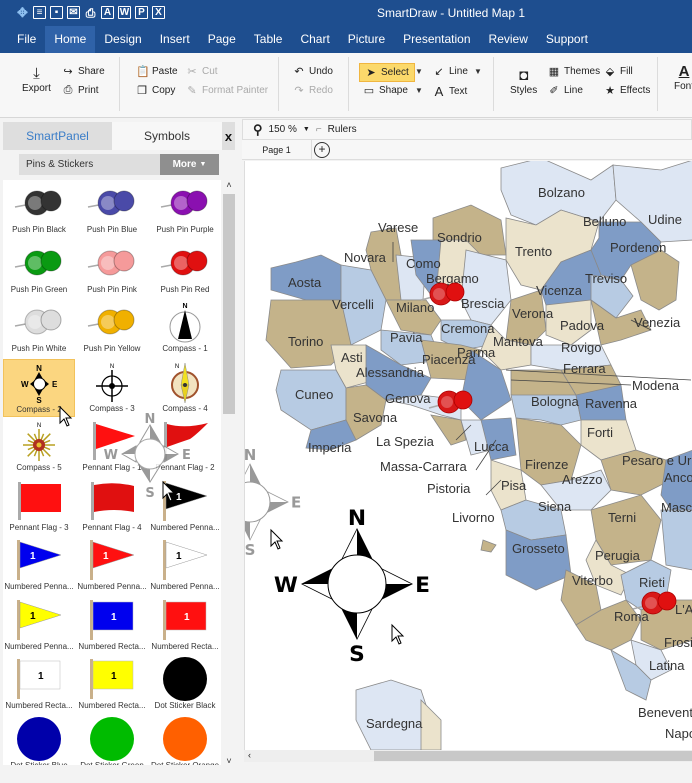  What do you see at coordinates (229, 187) in the screenshot?
I see `scroll-up-icon: ˄` at bounding box center [229, 187].